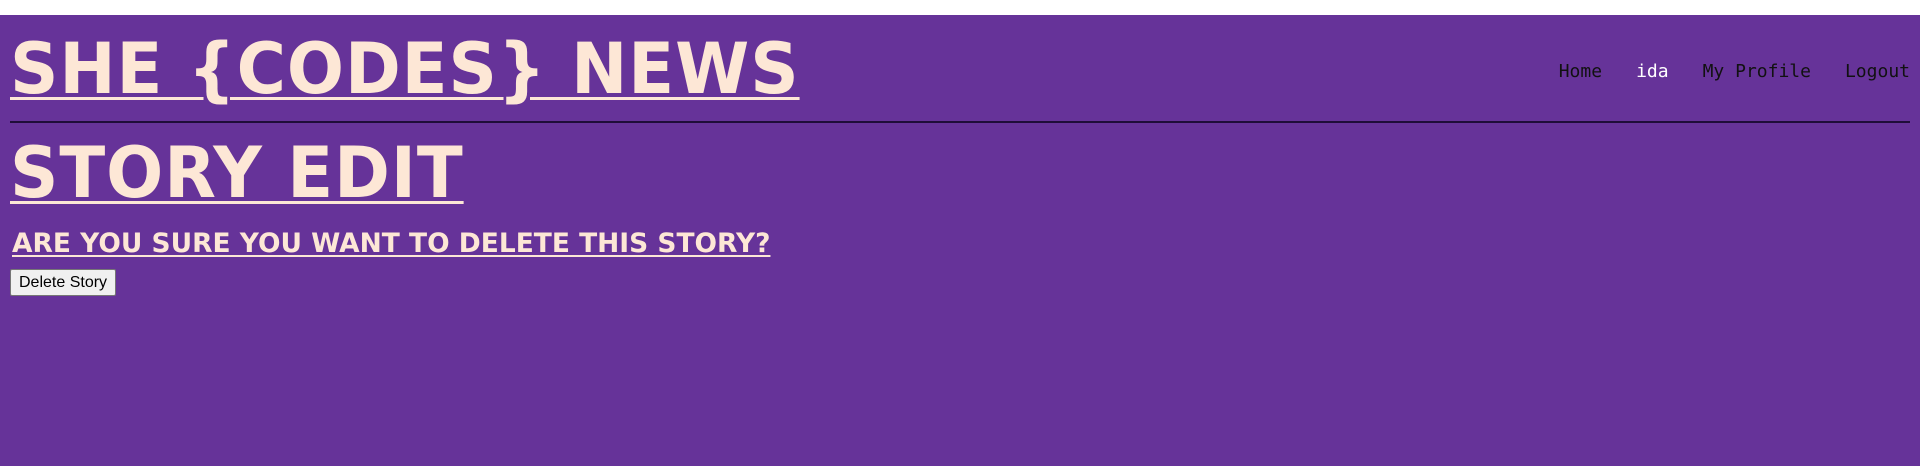 This screenshot has height=466, width=1920. What do you see at coordinates (1652, 71) in the screenshot?
I see `nav-username: ida` at bounding box center [1652, 71].